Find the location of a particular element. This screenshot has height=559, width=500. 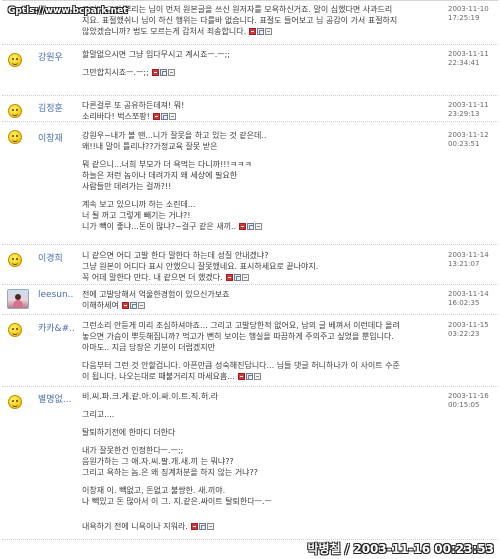

comment-author: 이창재 is located at coordinates (50, 137).